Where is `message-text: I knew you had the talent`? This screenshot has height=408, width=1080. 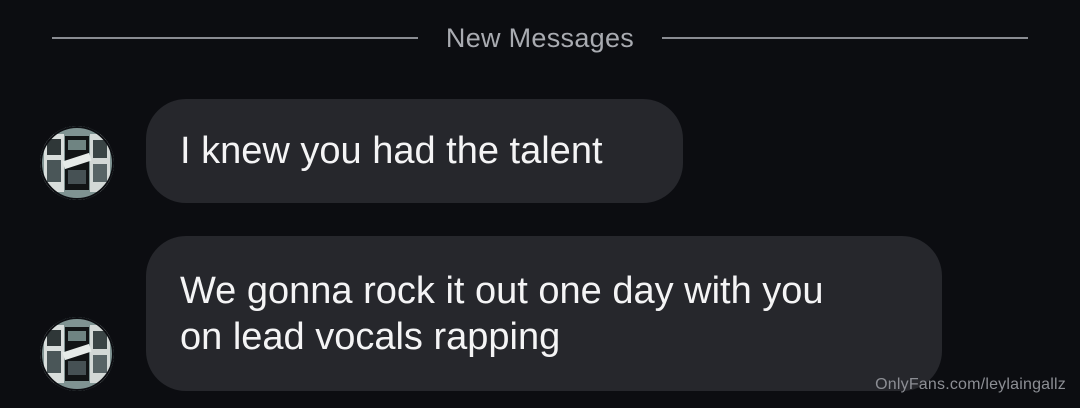 message-text: I knew you had the talent is located at coordinates (391, 151).